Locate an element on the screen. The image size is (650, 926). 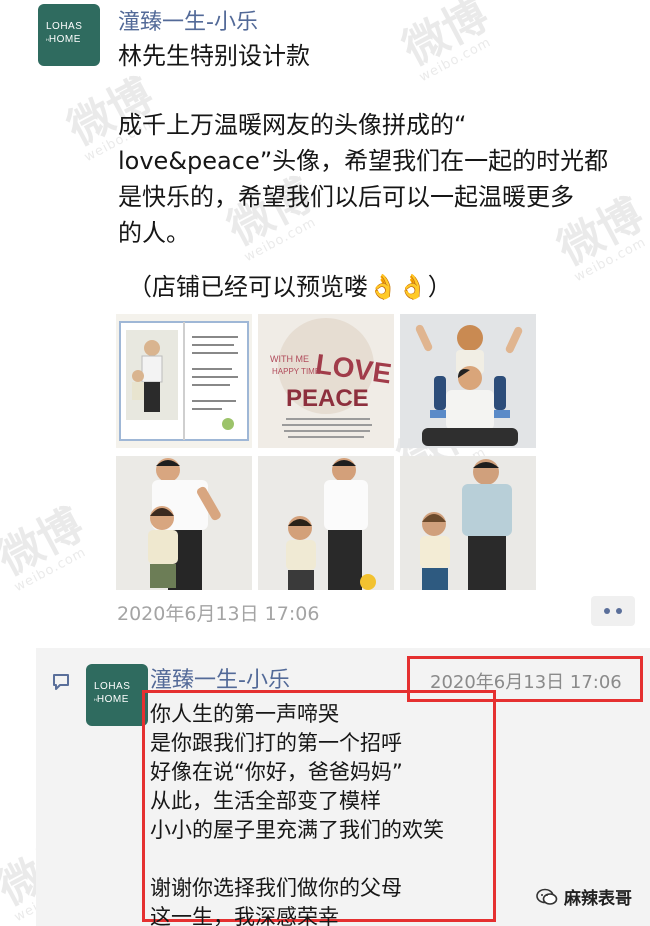
comment-line: 小小的屋子里充满了我们的欢笑 is located at coordinates (297, 830).